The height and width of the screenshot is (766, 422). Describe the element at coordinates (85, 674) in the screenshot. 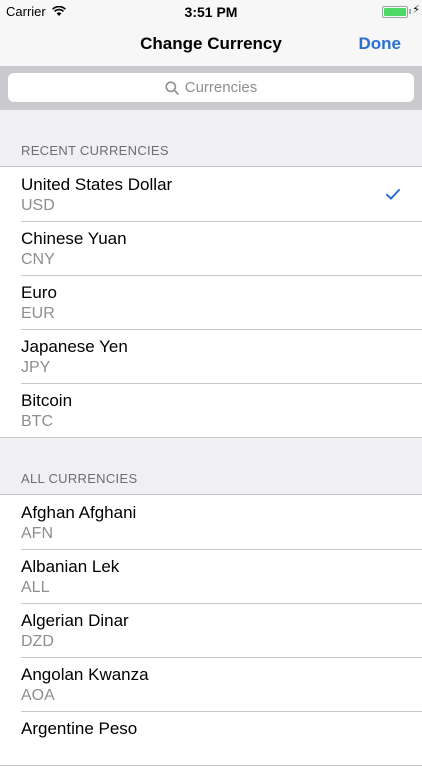

I see `currency-name: Angolan Kwanza` at that location.